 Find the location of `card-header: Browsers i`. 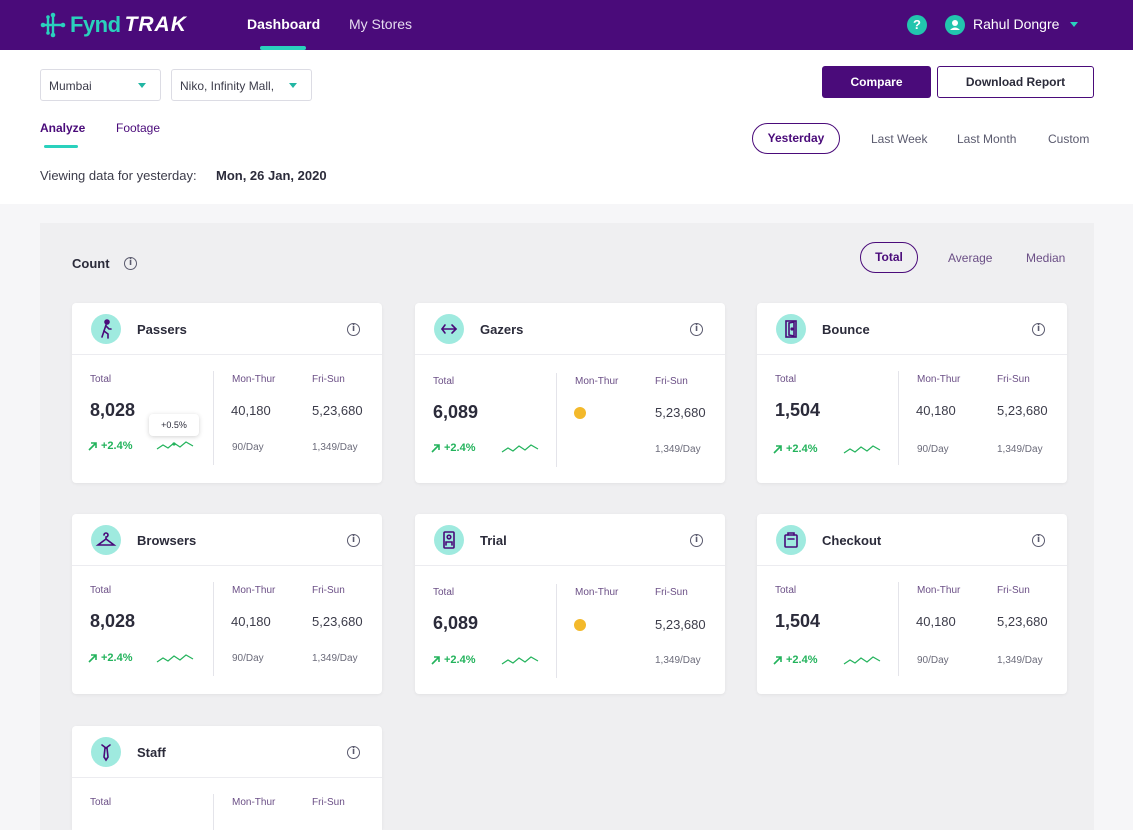

card-header: Browsers i is located at coordinates (227, 540).